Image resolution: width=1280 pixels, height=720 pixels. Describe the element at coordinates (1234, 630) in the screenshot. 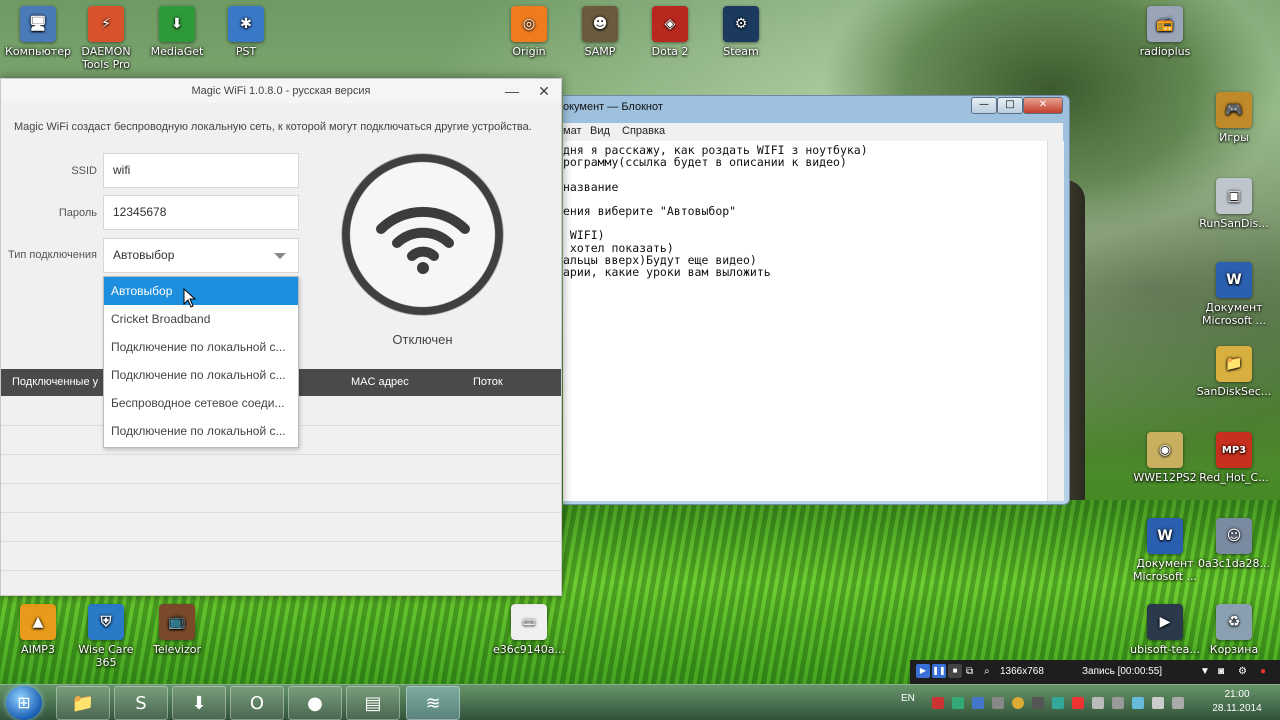

I see `desktop-icon: ♻ Корзина` at that location.